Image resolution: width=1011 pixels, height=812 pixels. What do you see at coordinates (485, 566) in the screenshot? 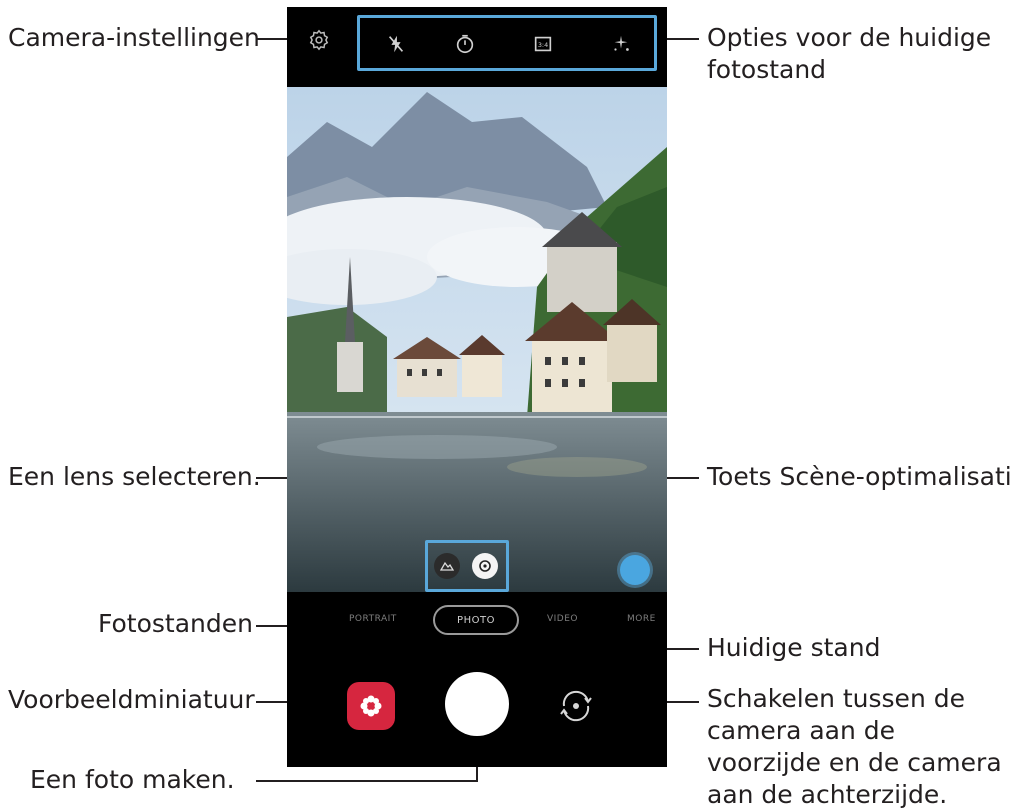
I see `wide-lens-icon` at bounding box center [485, 566].